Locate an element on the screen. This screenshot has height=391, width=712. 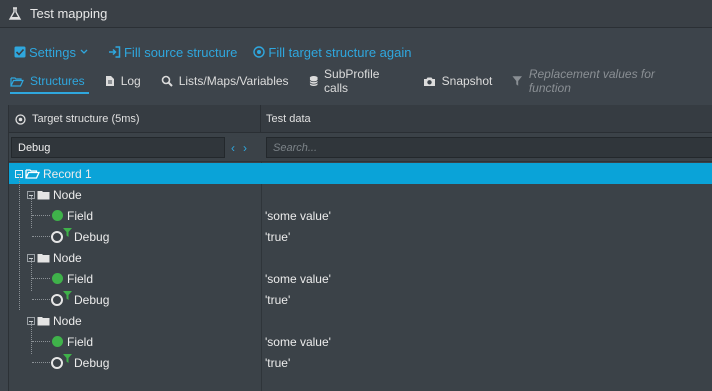
fill-target-button: Fill target structure again is located at coordinates (332, 52).